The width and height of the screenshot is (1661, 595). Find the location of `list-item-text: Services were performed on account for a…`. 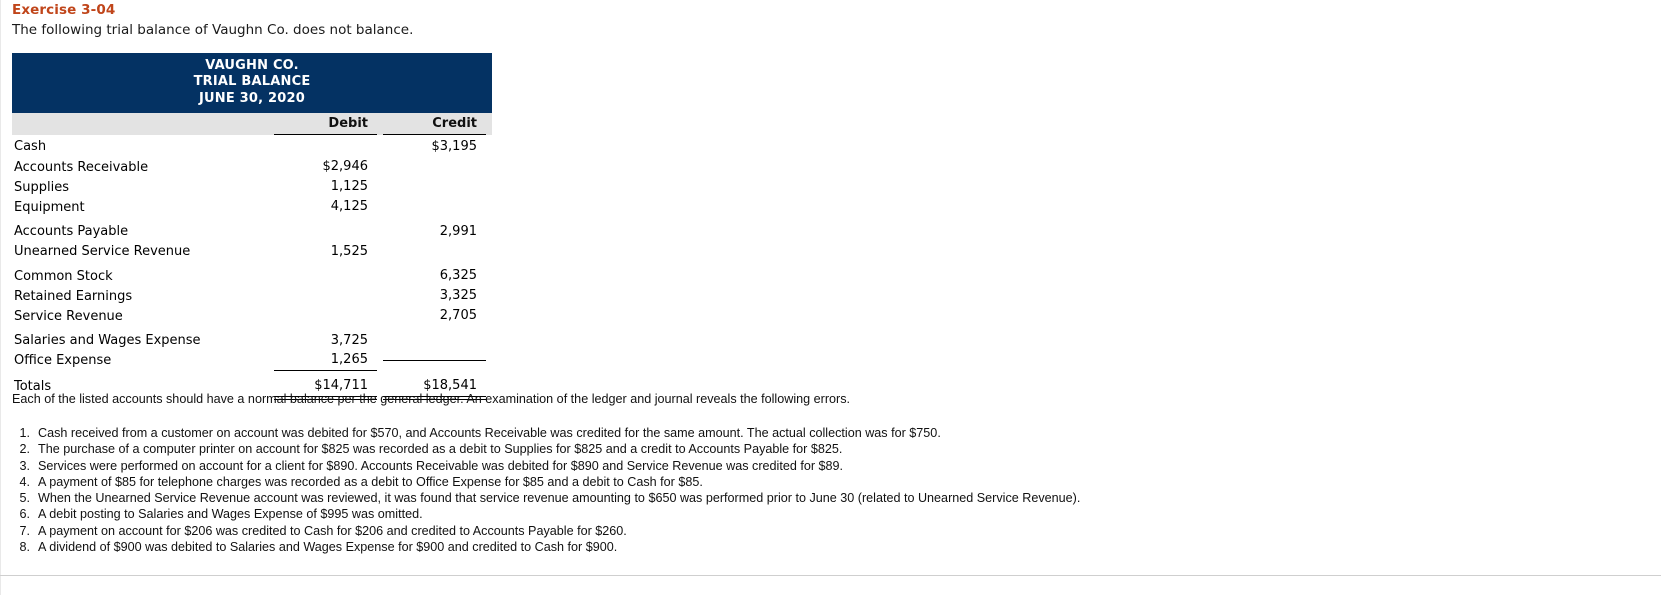

list-item-text: Services were performed on account for a… is located at coordinates (441, 465).